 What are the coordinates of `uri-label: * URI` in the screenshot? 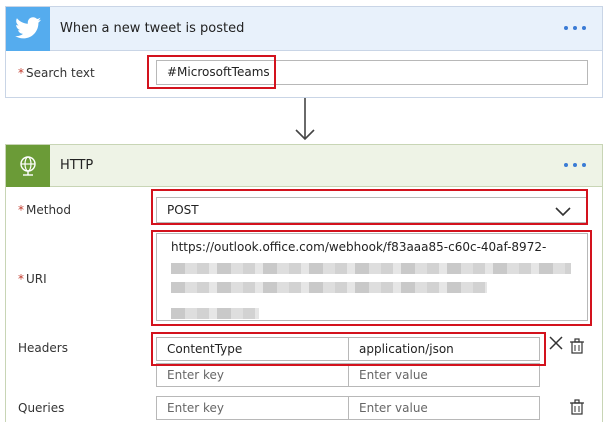 It's located at (32, 279).